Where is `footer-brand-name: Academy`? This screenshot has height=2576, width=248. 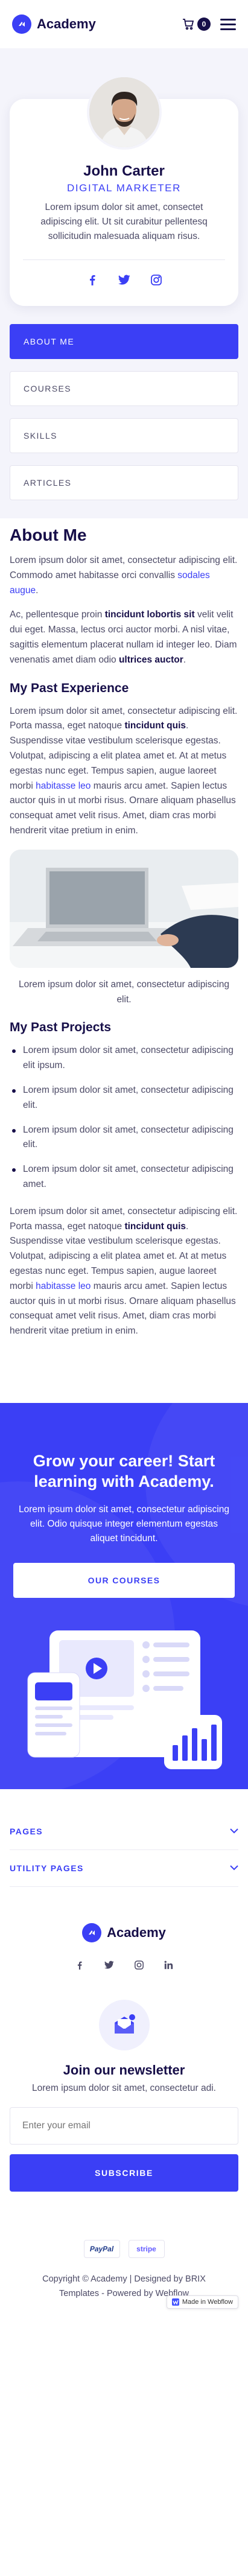 footer-brand-name: Academy is located at coordinates (136, 1932).